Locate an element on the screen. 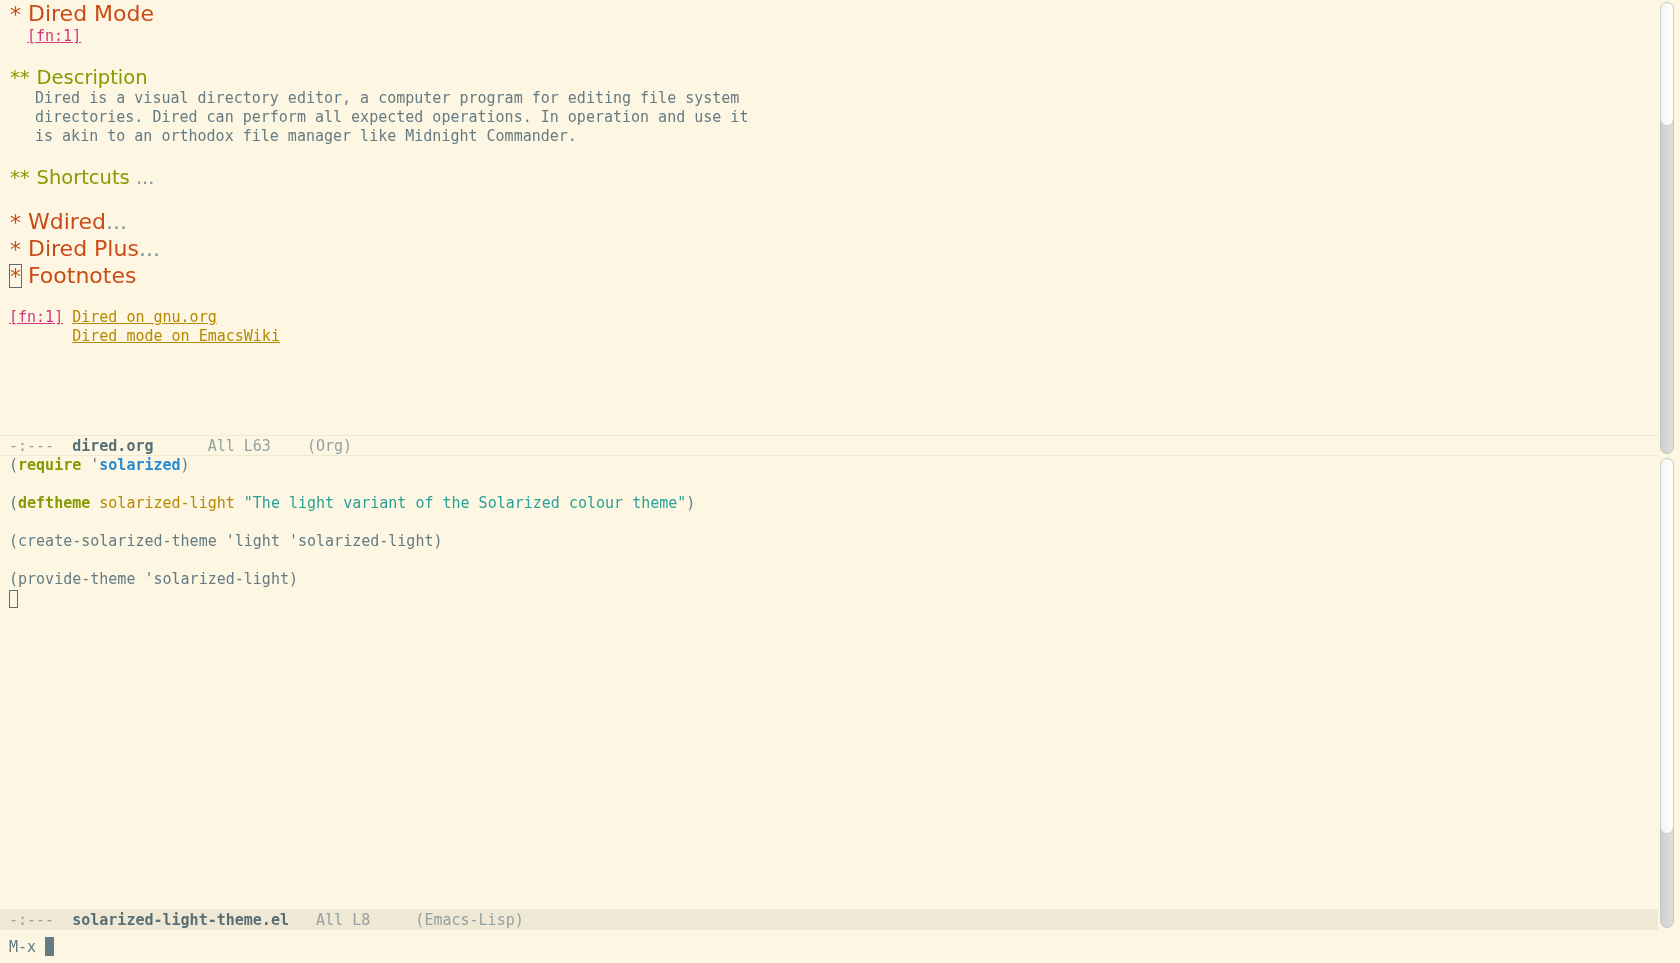 The width and height of the screenshot is (1680, 963). heading-title: Shortcuts is located at coordinates (83, 177).